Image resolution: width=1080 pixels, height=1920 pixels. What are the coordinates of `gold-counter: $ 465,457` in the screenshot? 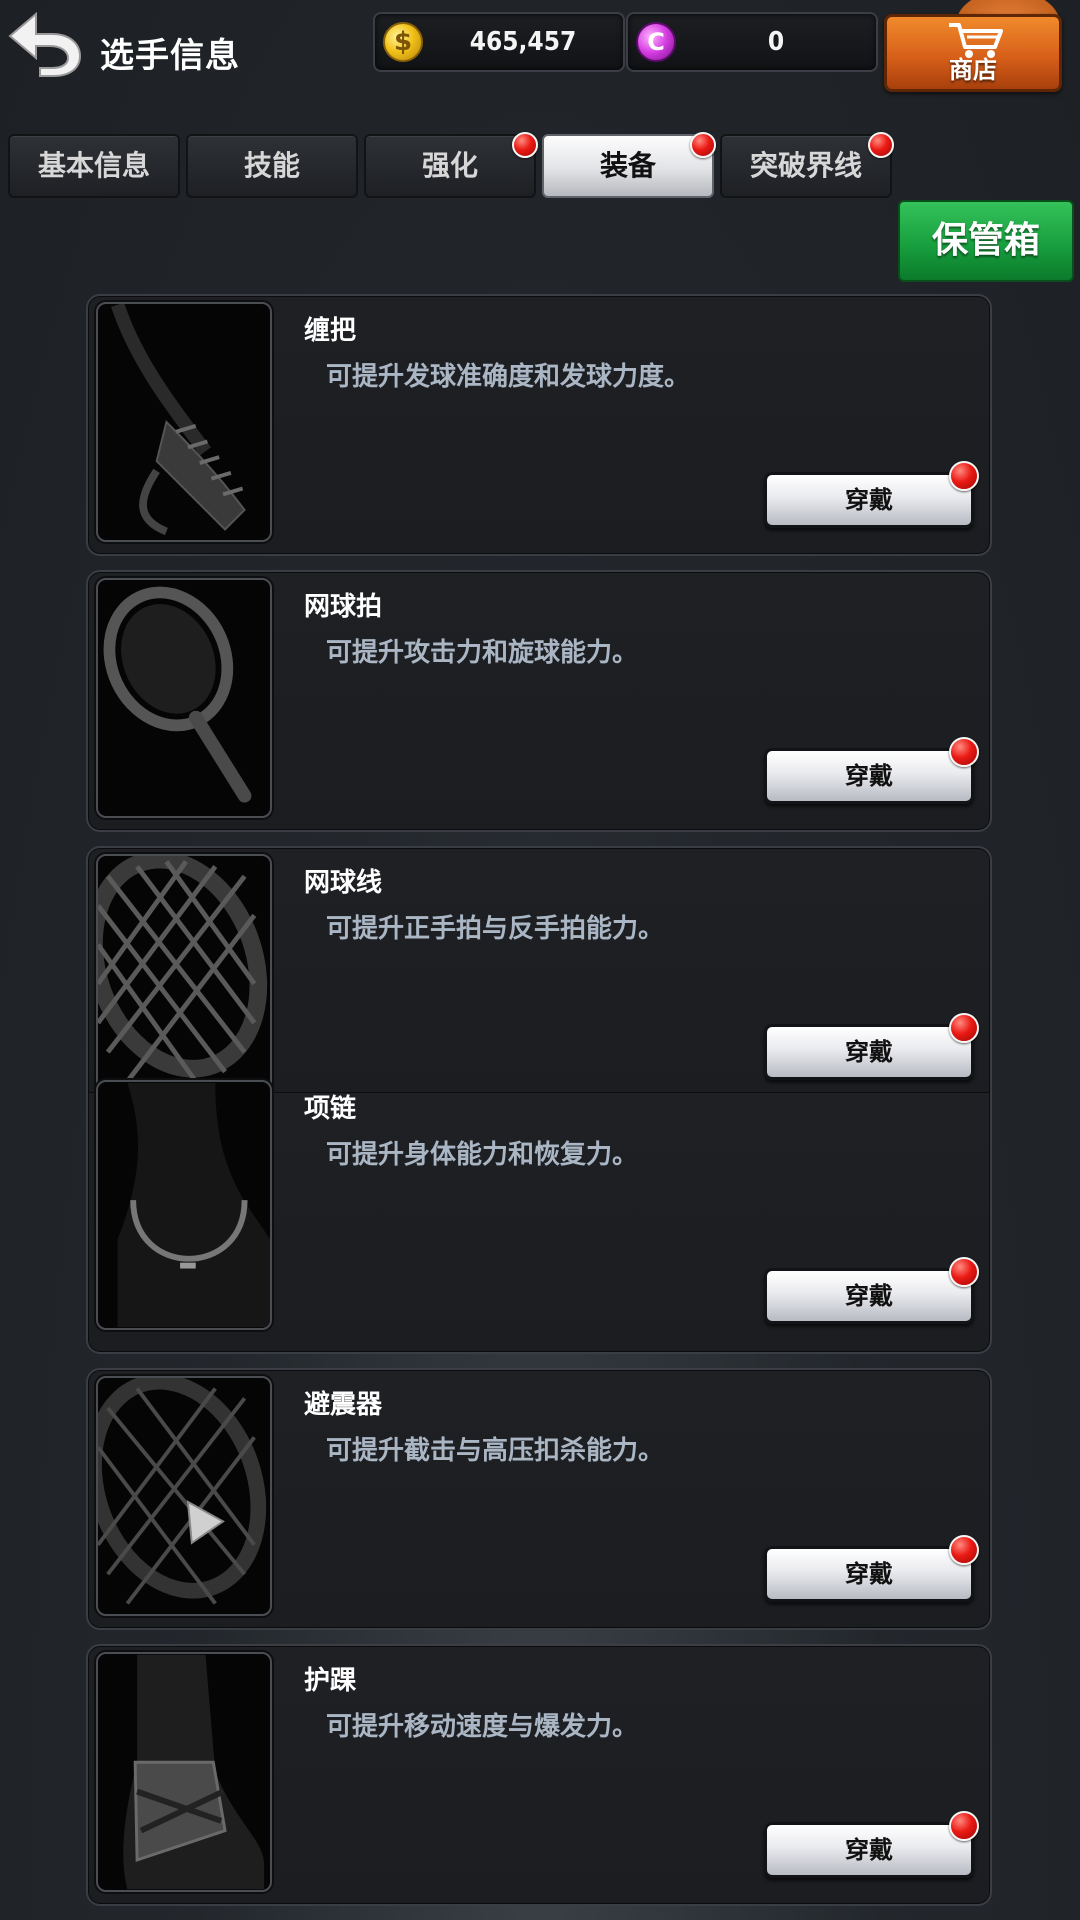 It's located at (499, 42).